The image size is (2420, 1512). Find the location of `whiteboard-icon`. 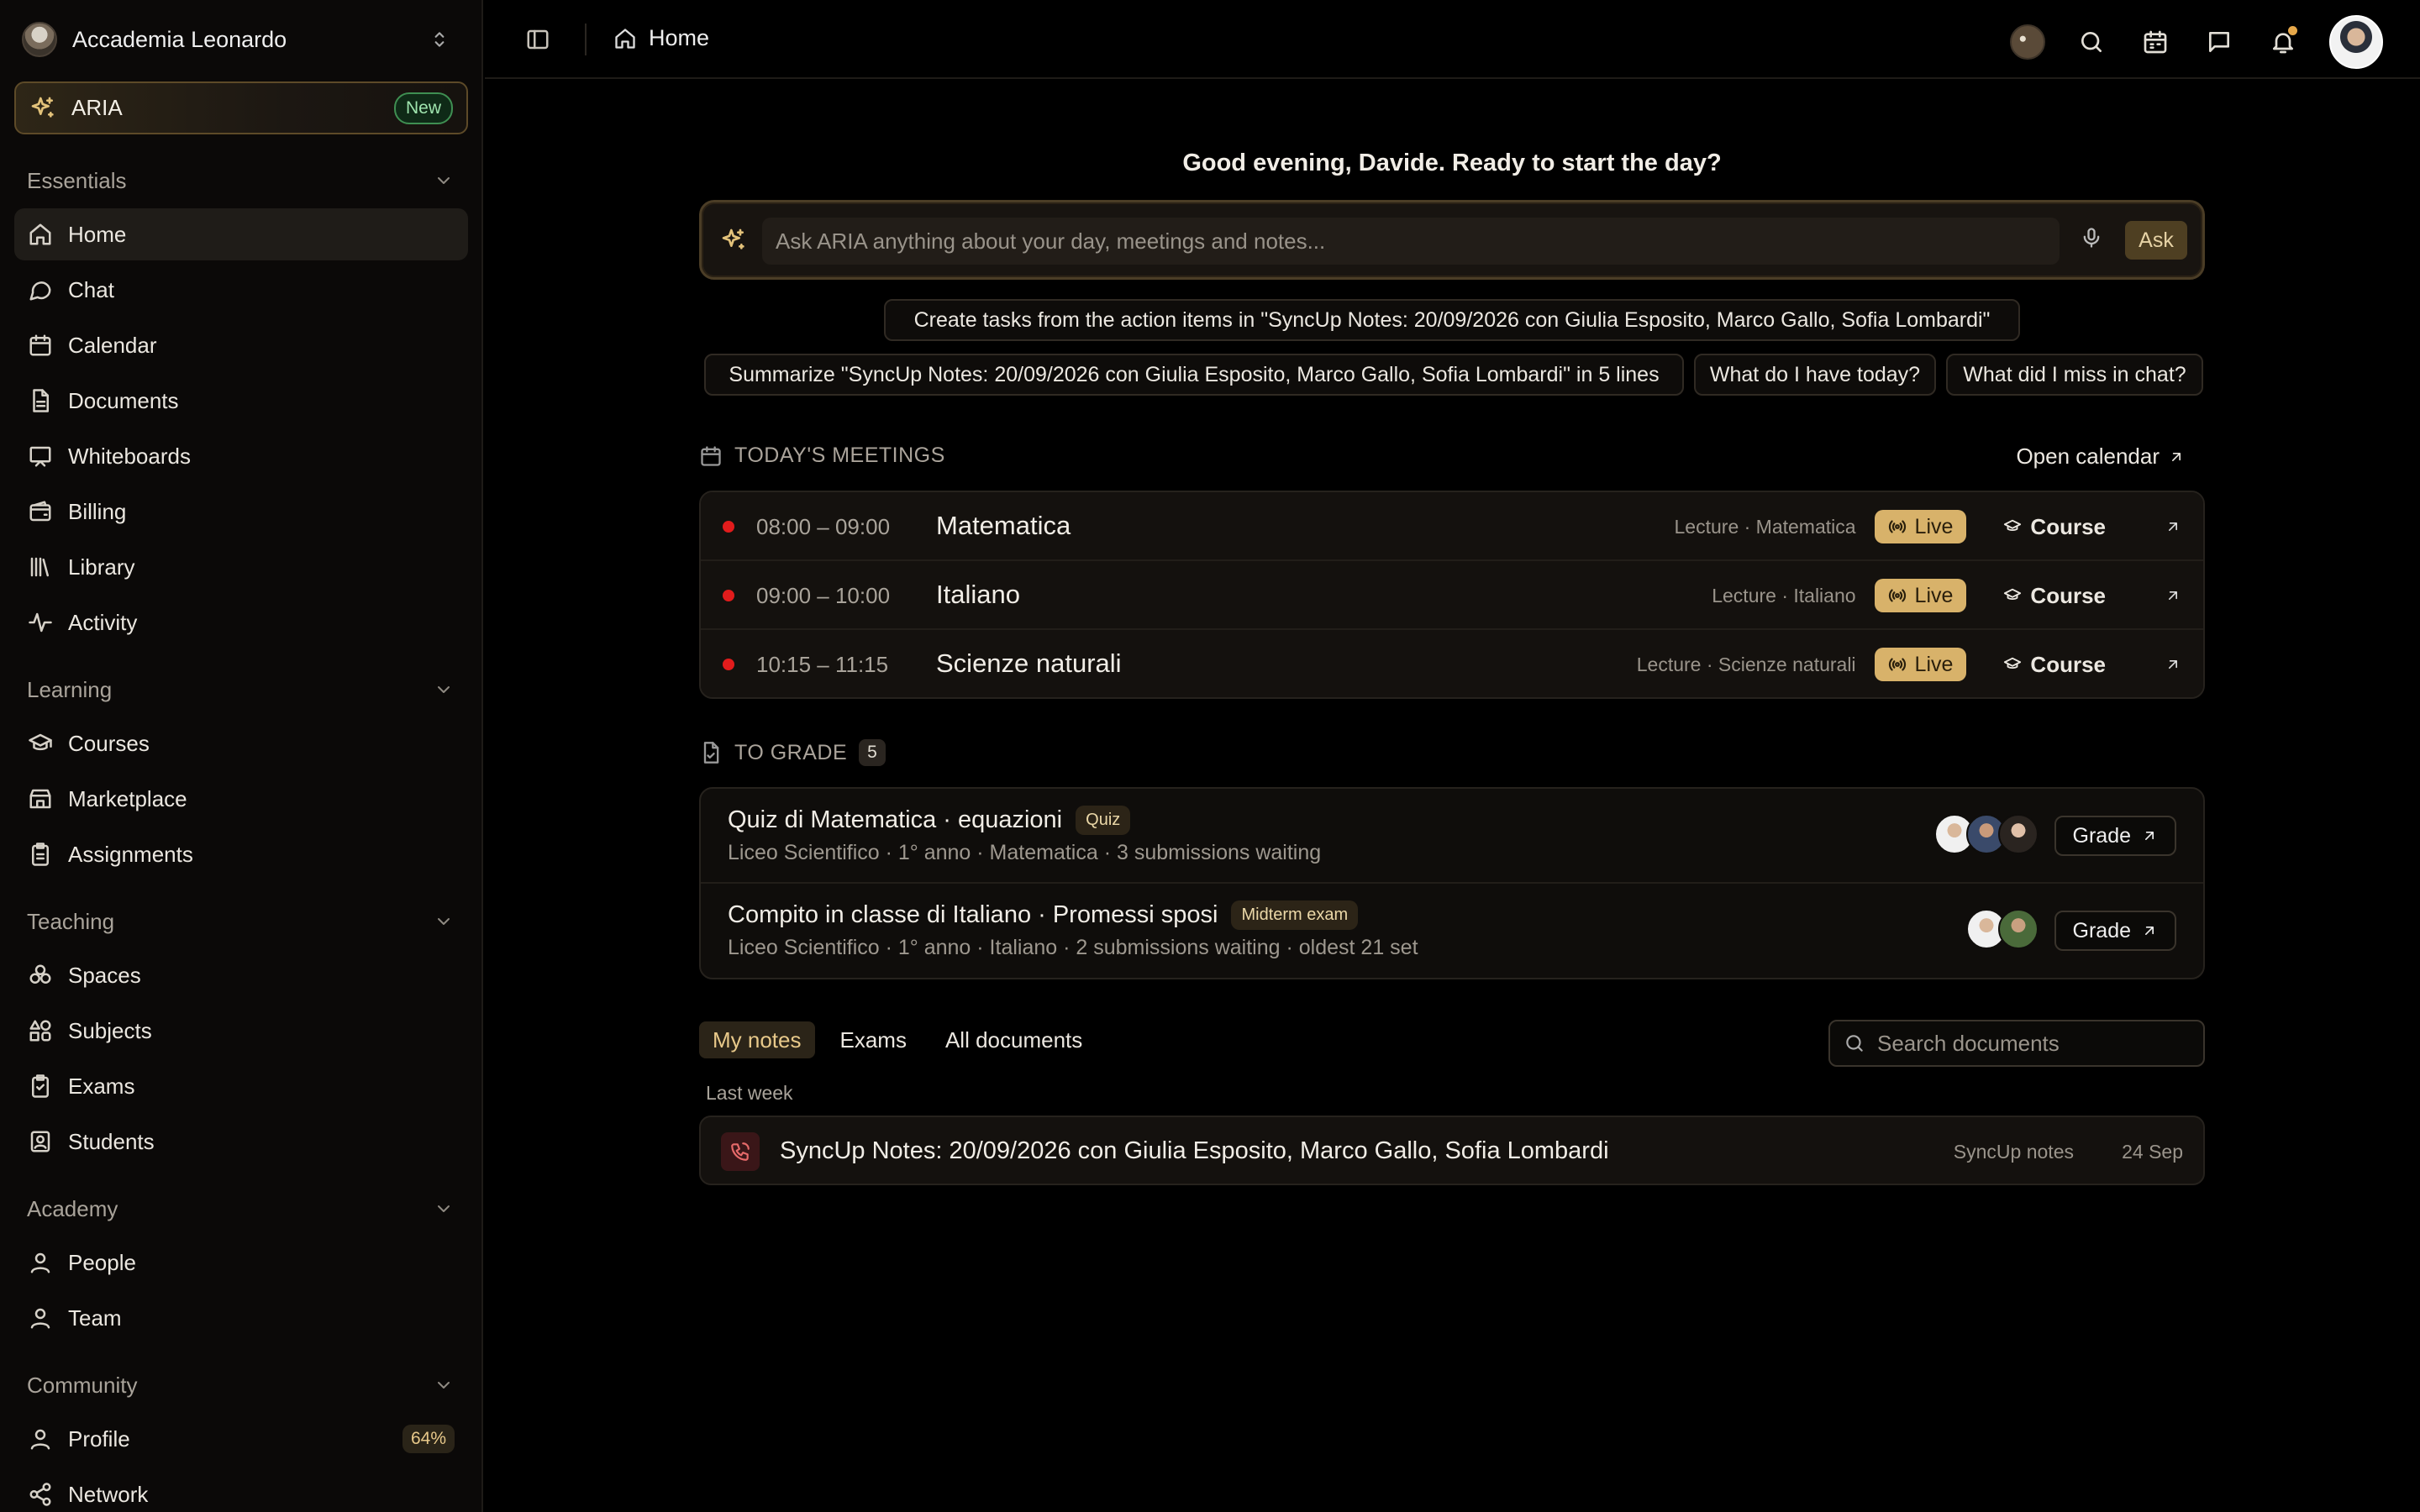

whiteboard-icon is located at coordinates (40, 456).